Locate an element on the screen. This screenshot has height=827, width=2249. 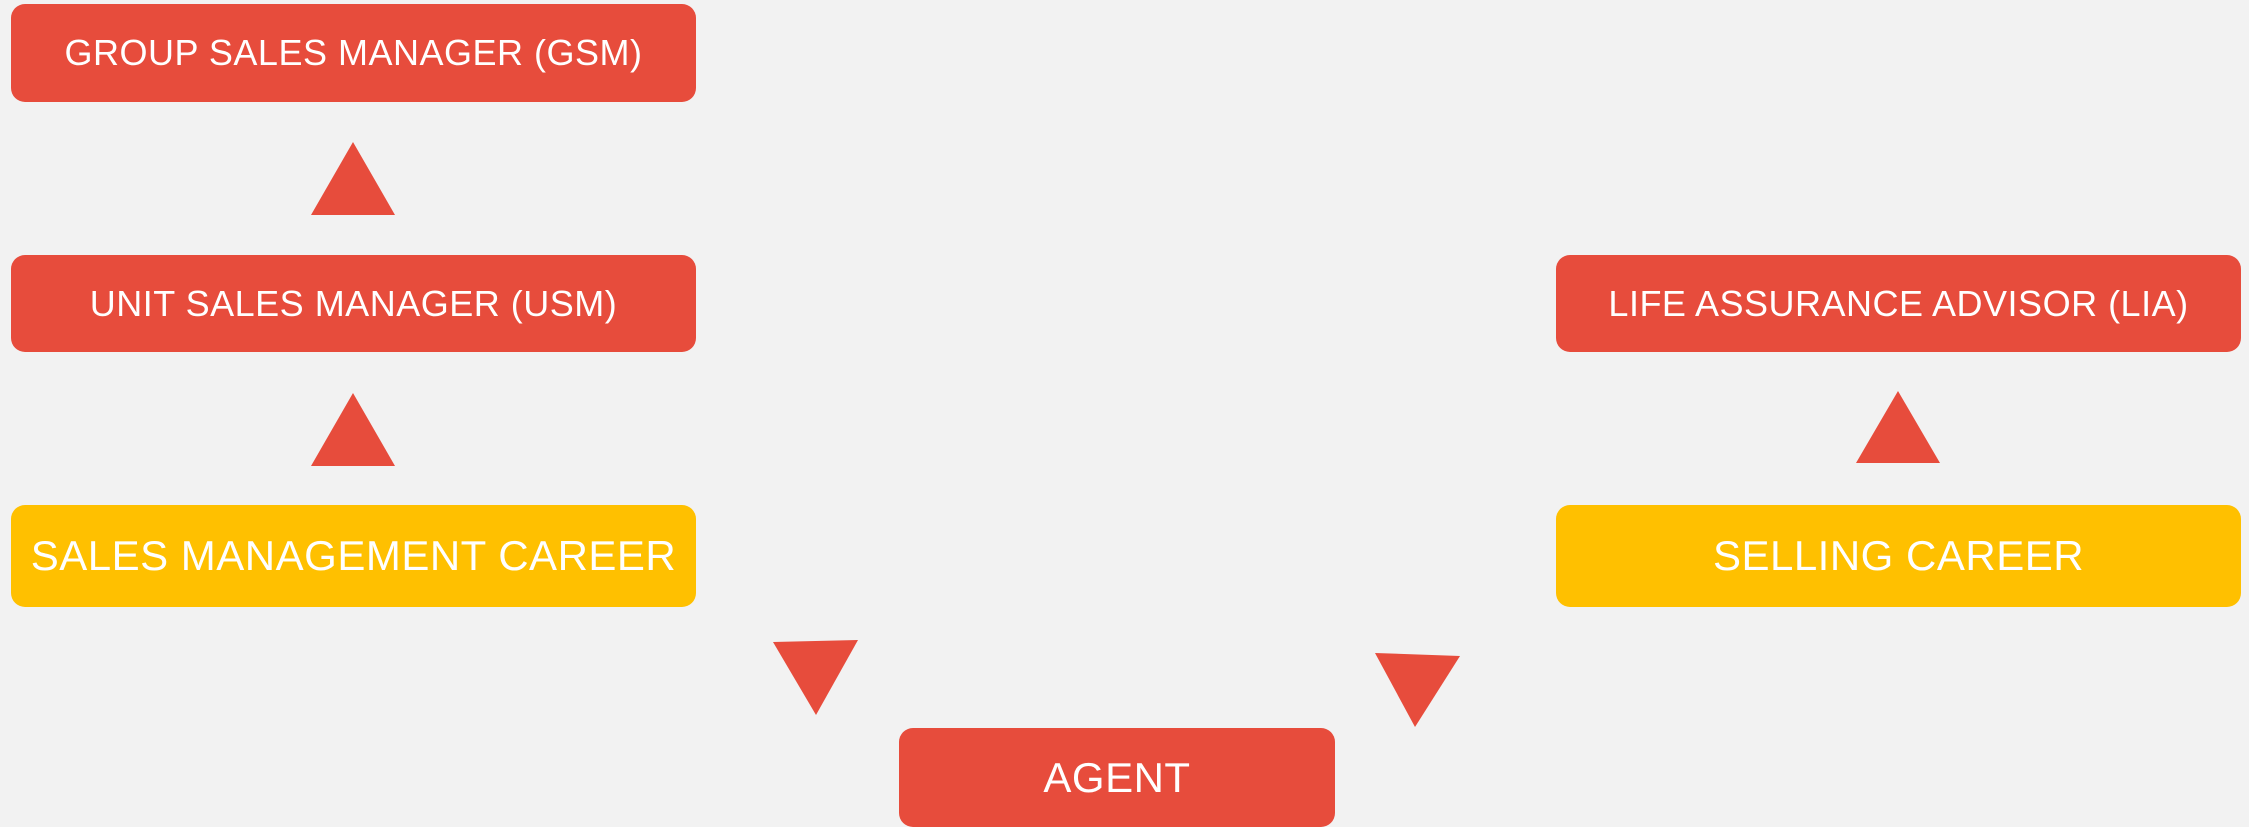
agent-label: AGENT is located at coordinates (1117, 777).